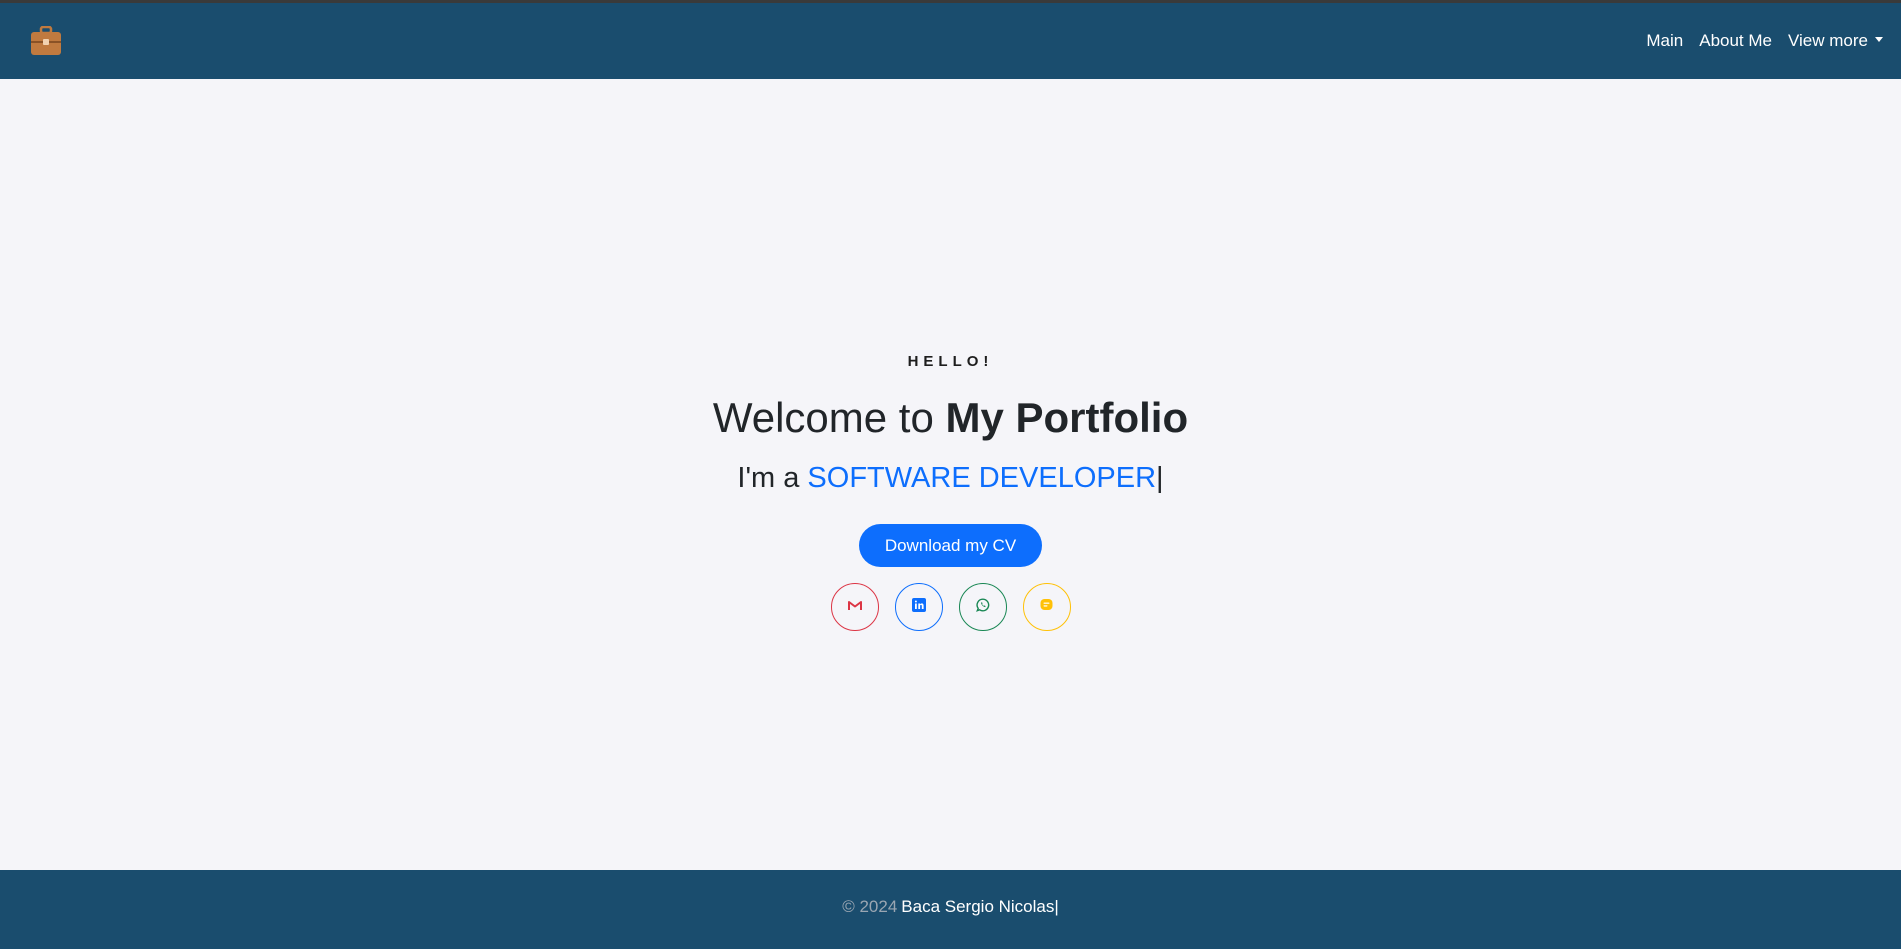 Image resolution: width=1901 pixels, height=949 pixels. Describe the element at coordinates (772, 478) in the screenshot. I see `hero-subtitle-prefix: I'm a` at that location.